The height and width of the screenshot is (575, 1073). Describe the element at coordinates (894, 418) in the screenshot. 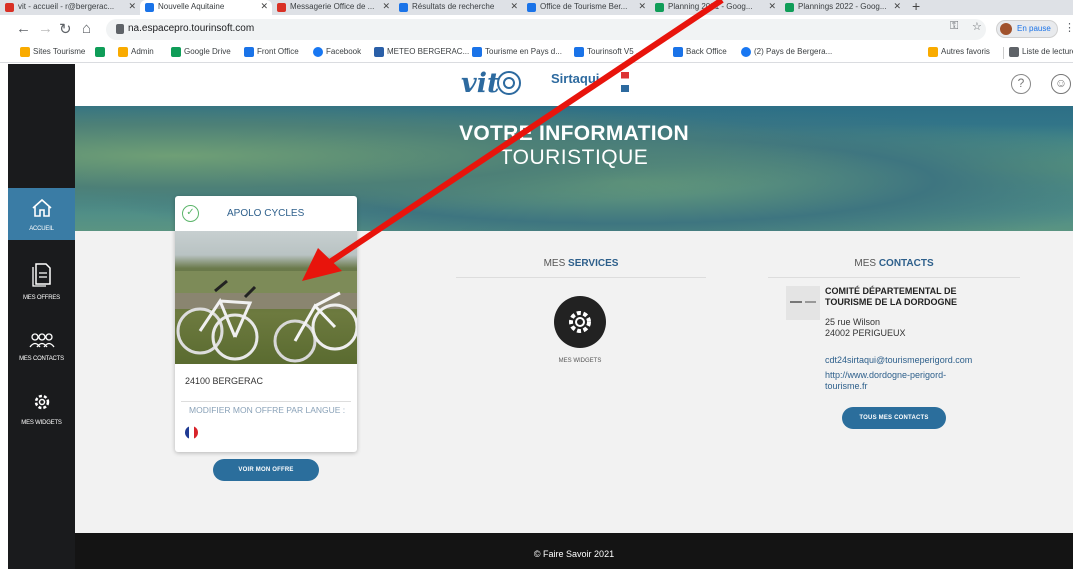

I see `all-contacts-button: TOUS MES CONTACTS` at that location.